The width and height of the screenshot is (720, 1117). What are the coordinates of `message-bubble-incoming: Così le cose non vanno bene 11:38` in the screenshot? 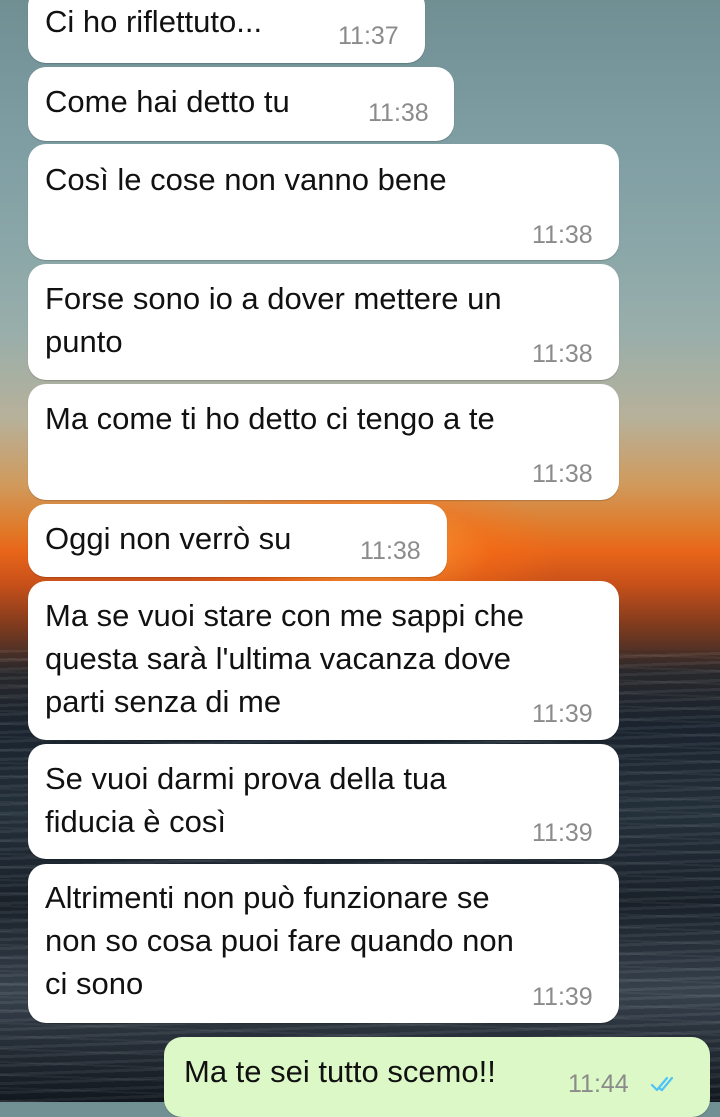 It's located at (323, 202).